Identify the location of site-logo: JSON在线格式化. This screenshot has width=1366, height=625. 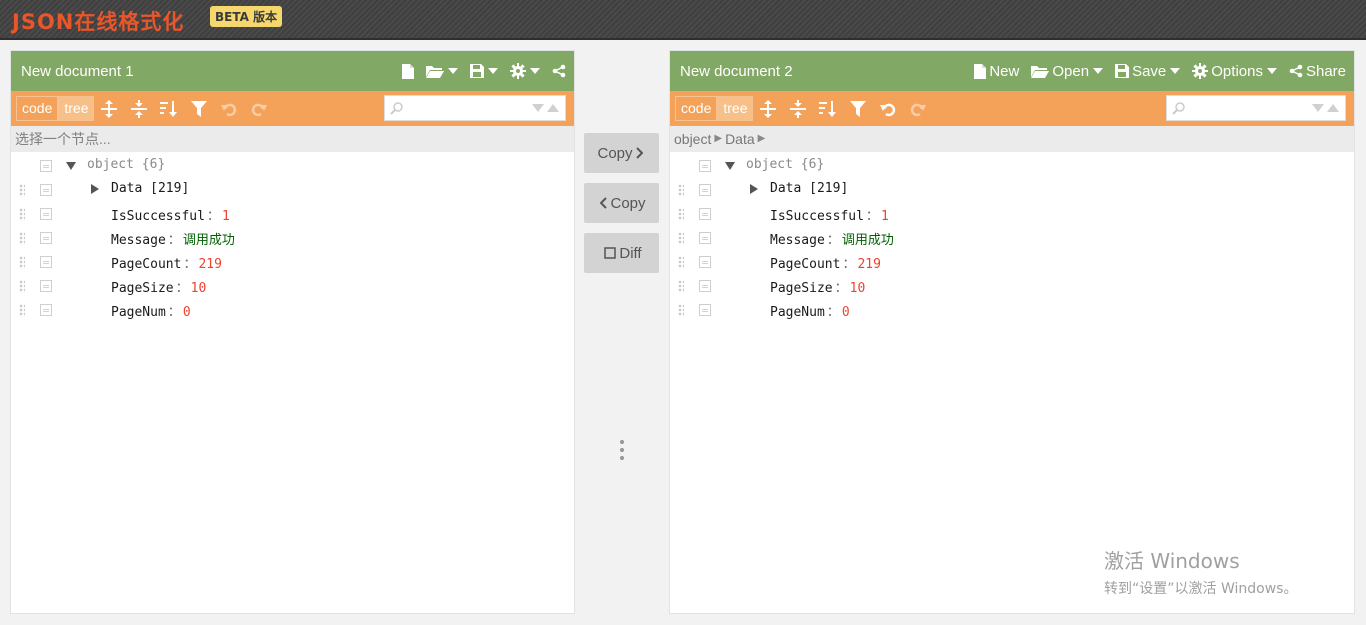
(98, 21).